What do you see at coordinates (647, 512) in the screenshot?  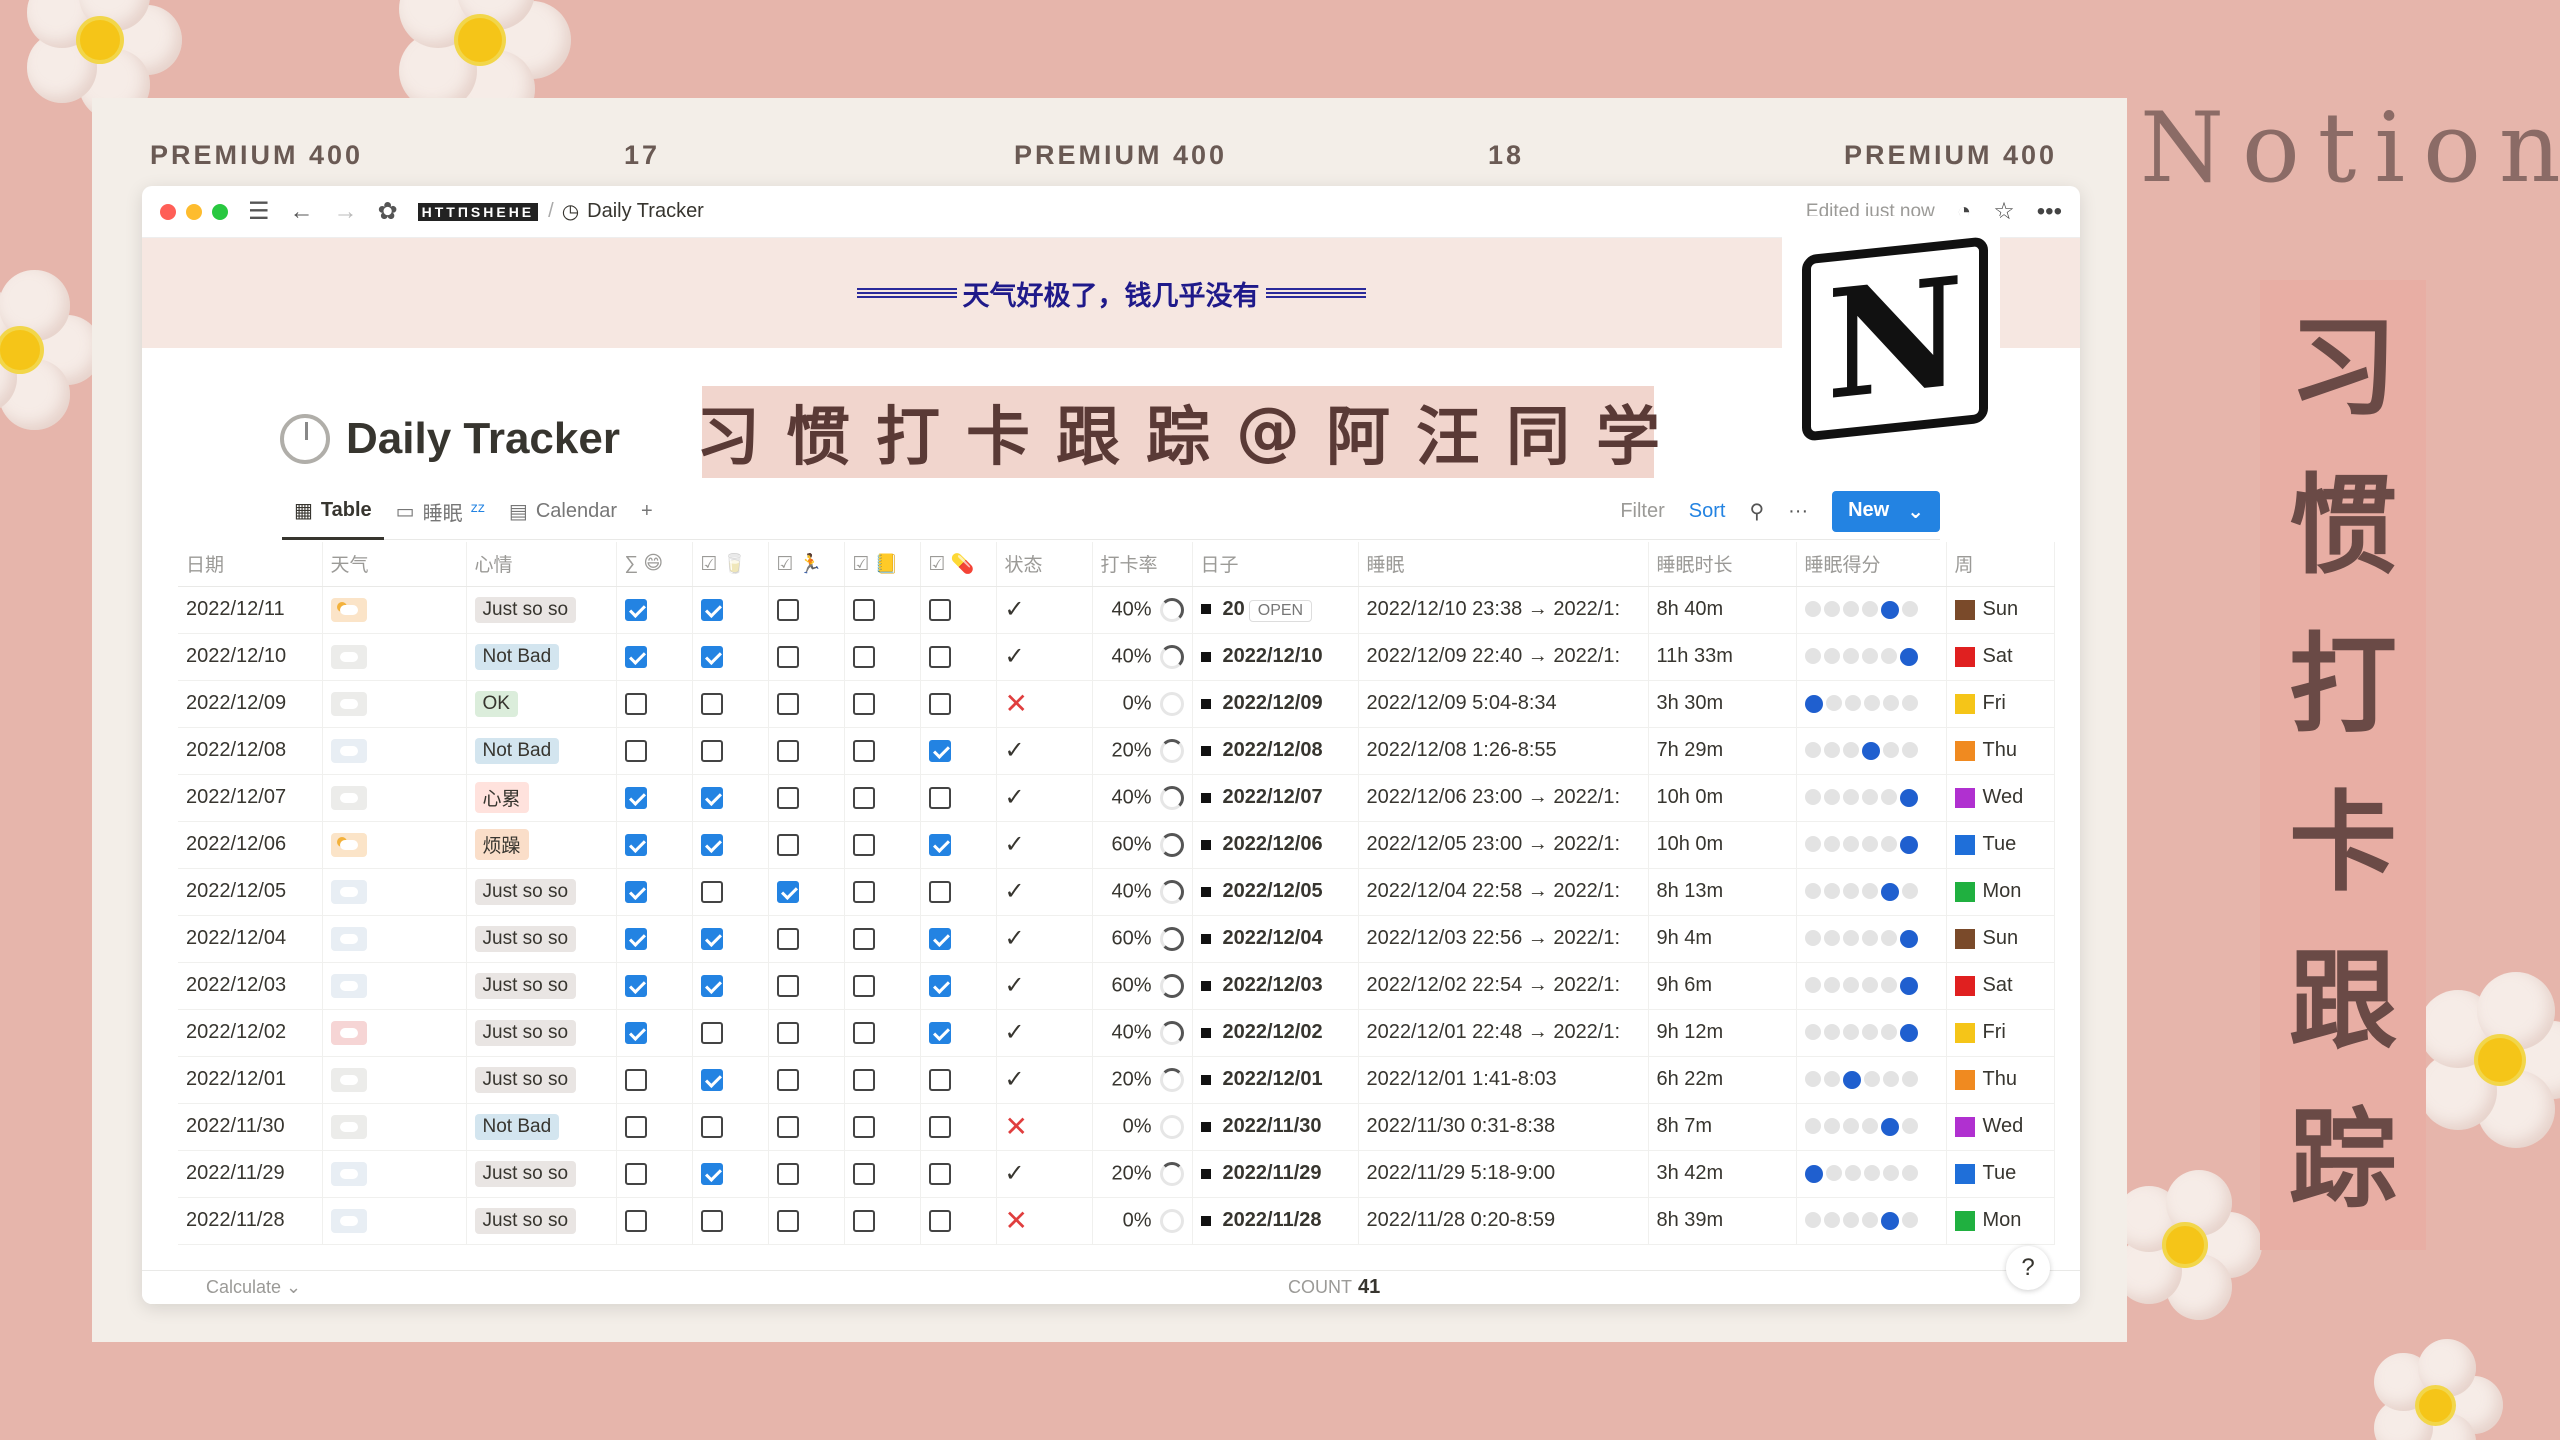 I see `add-view-button: +` at bounding box center [647, 512].